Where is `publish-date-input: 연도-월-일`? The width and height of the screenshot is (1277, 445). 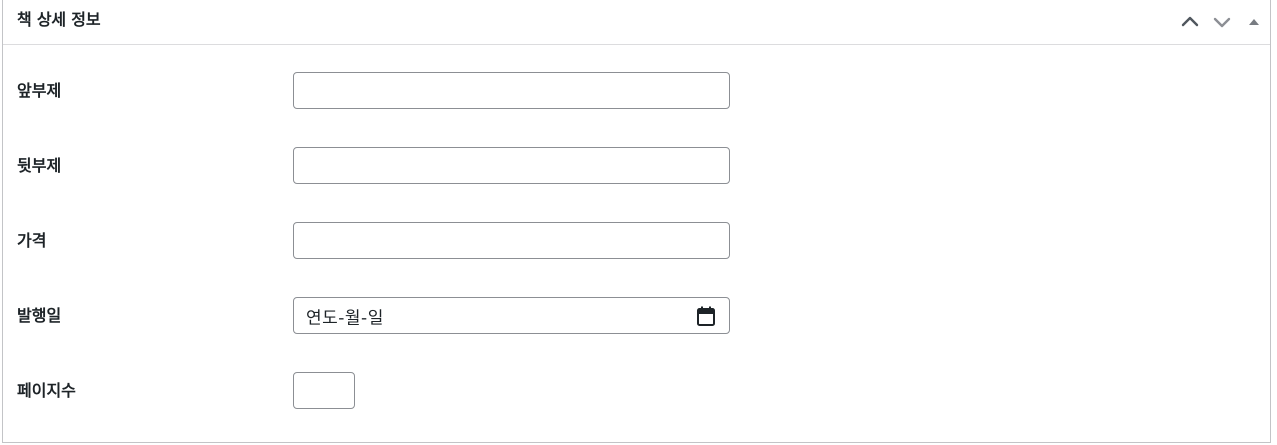 publish-date-input: 연도-월-일 is located at coordinates (511, 315).